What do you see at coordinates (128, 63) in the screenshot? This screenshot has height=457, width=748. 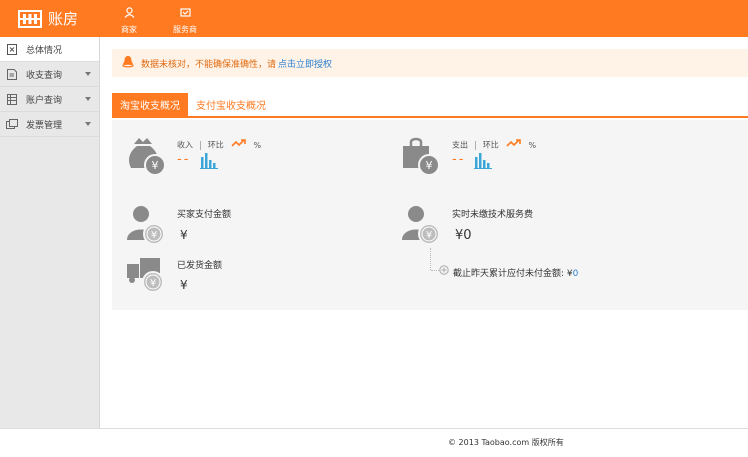 I see `bell-icon` at bounding box center [128, 63].